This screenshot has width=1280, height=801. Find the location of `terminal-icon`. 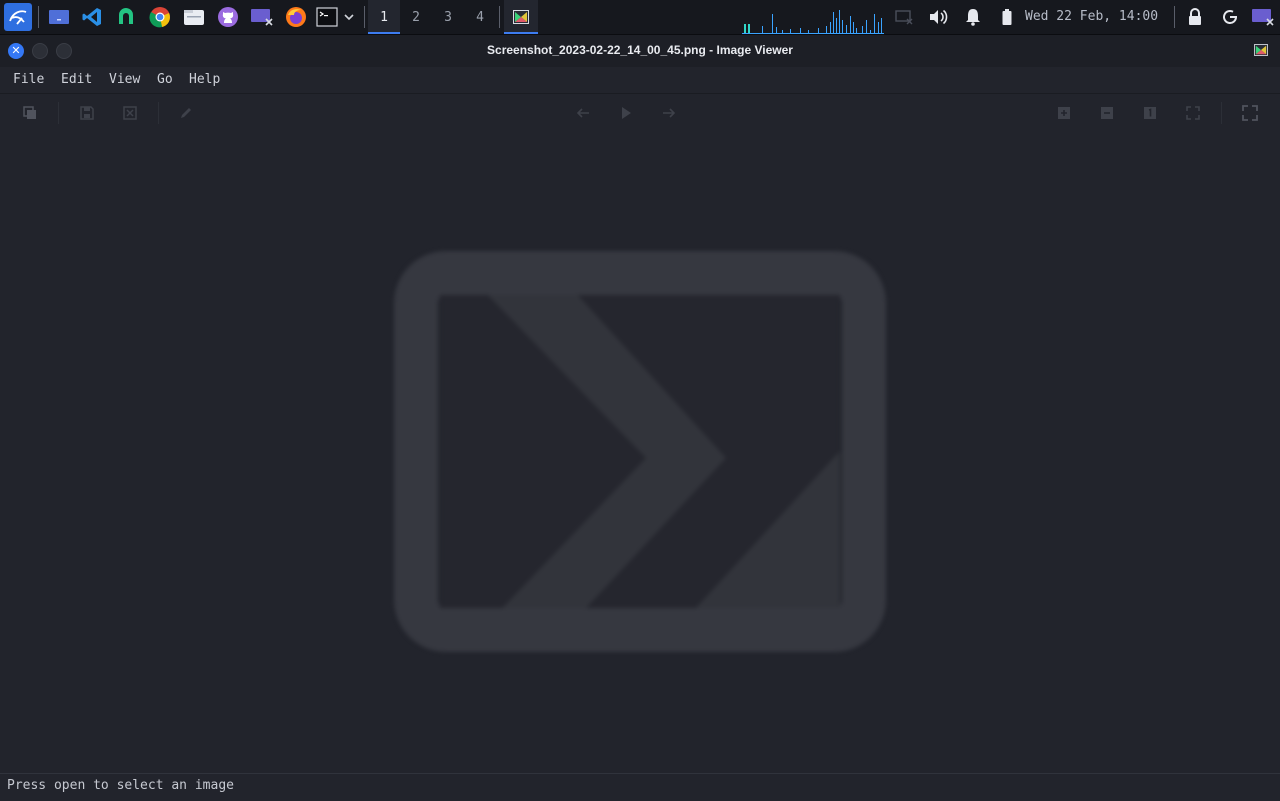

terminal-icon is located at coordinates (327, 17).